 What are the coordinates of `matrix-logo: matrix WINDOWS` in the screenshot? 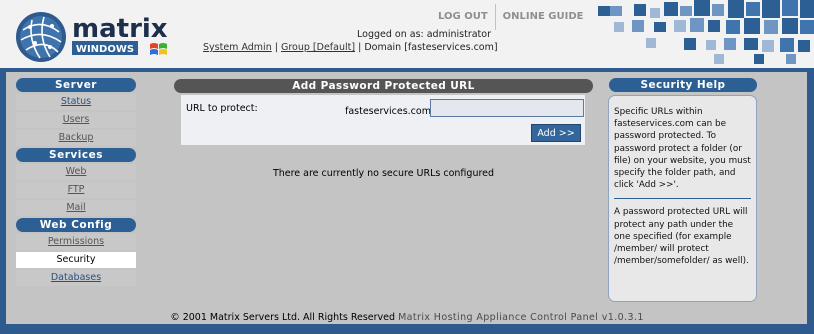 It's located at (94, 37).